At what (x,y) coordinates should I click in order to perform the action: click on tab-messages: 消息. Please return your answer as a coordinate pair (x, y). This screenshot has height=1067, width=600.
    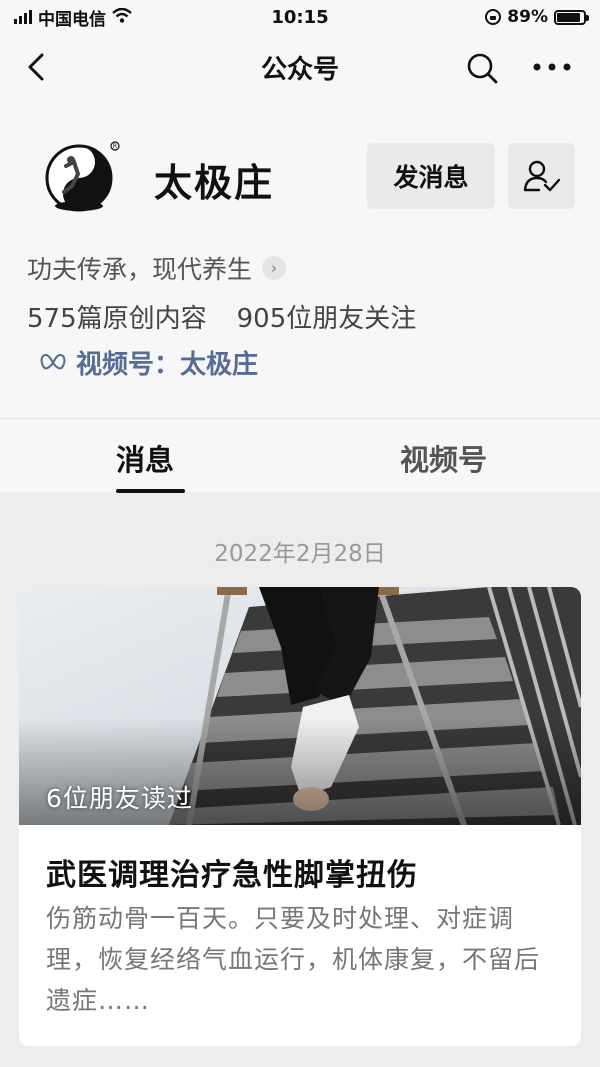
    Looking at the image, I should click on (145, 458).